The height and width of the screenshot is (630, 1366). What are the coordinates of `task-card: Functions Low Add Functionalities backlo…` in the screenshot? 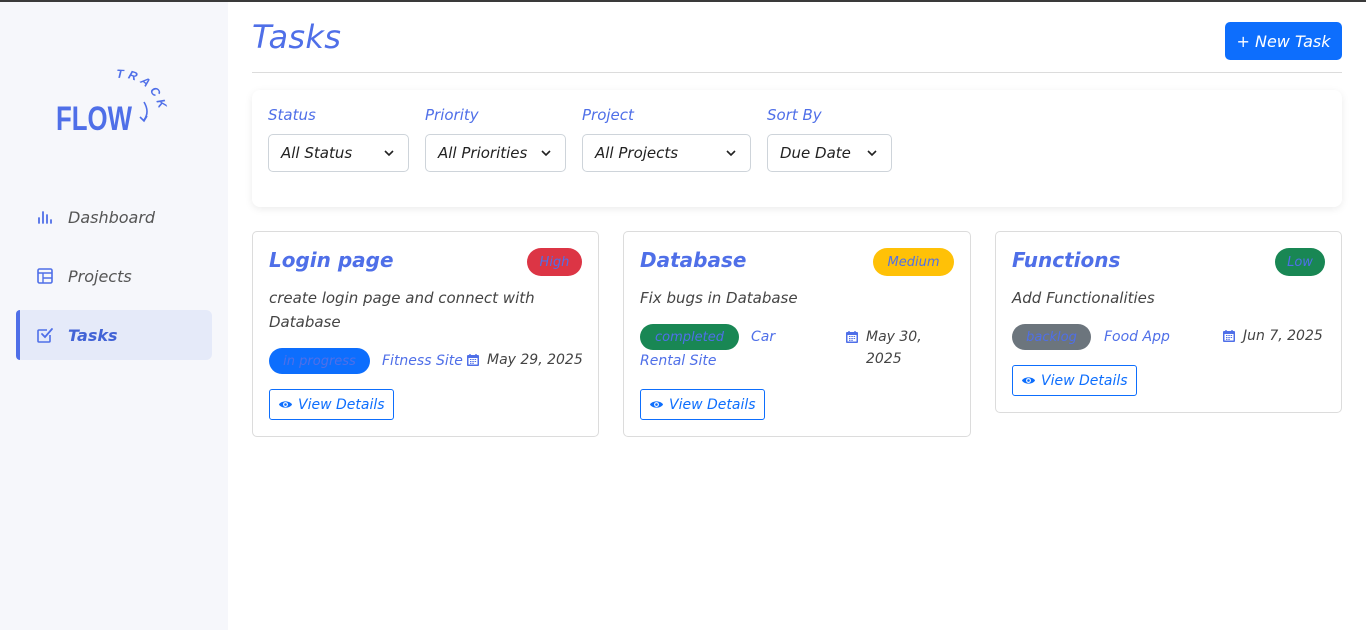 It's located at (1168, 322).